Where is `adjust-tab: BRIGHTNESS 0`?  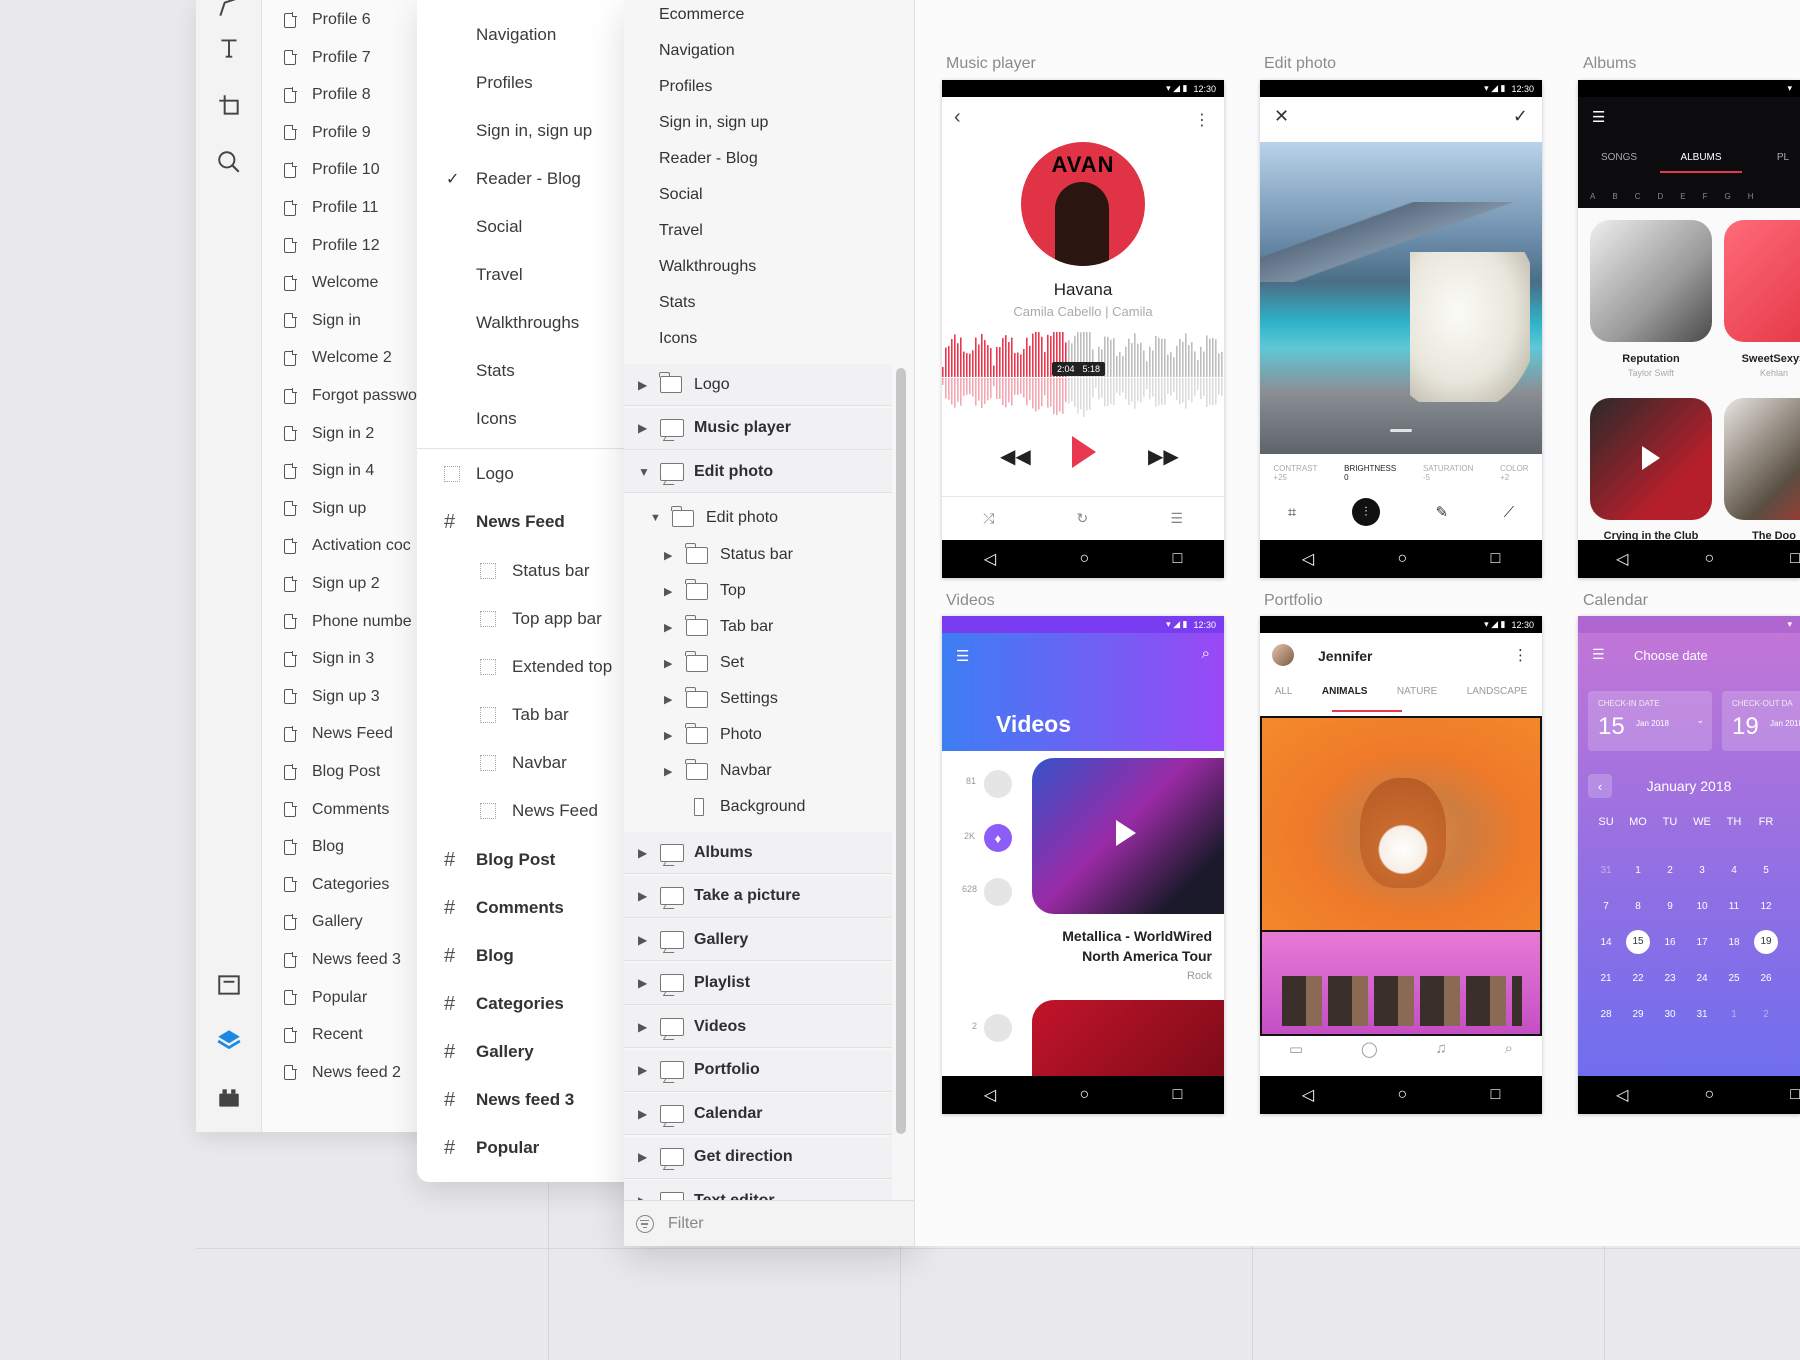
adjust-tab: BRIGHTNESS 0 is located at coordinates (1370, 473).